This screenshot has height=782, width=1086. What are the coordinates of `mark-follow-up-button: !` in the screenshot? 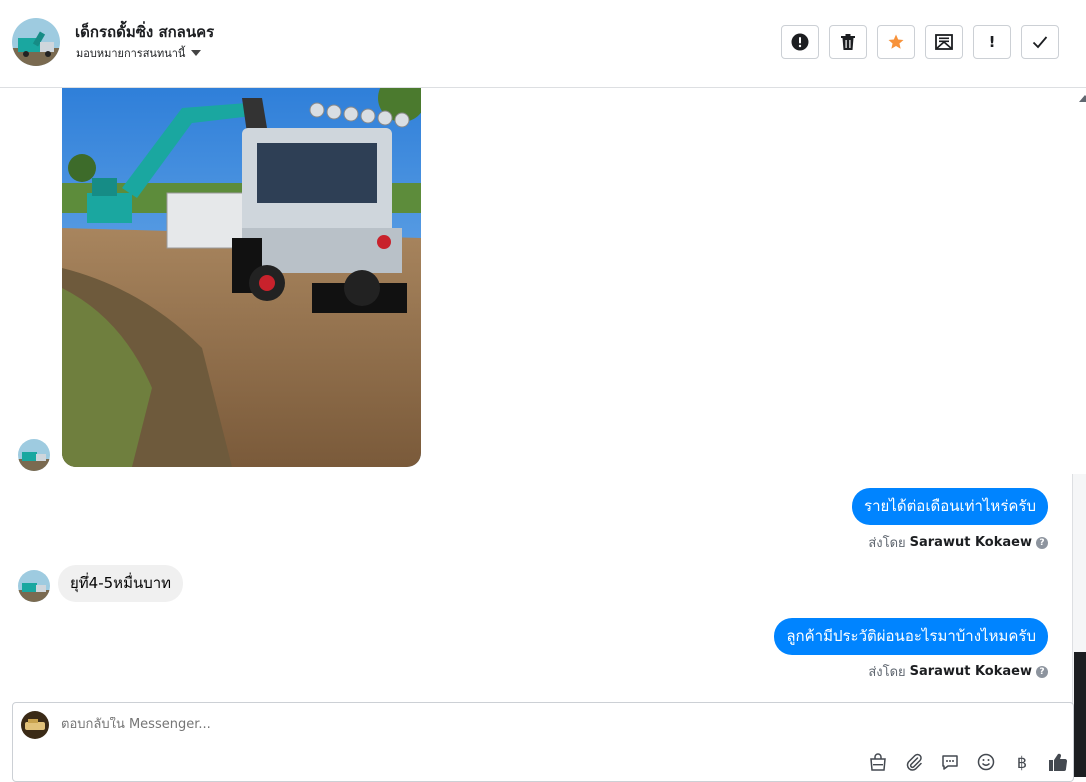 It's located at (992, 42).